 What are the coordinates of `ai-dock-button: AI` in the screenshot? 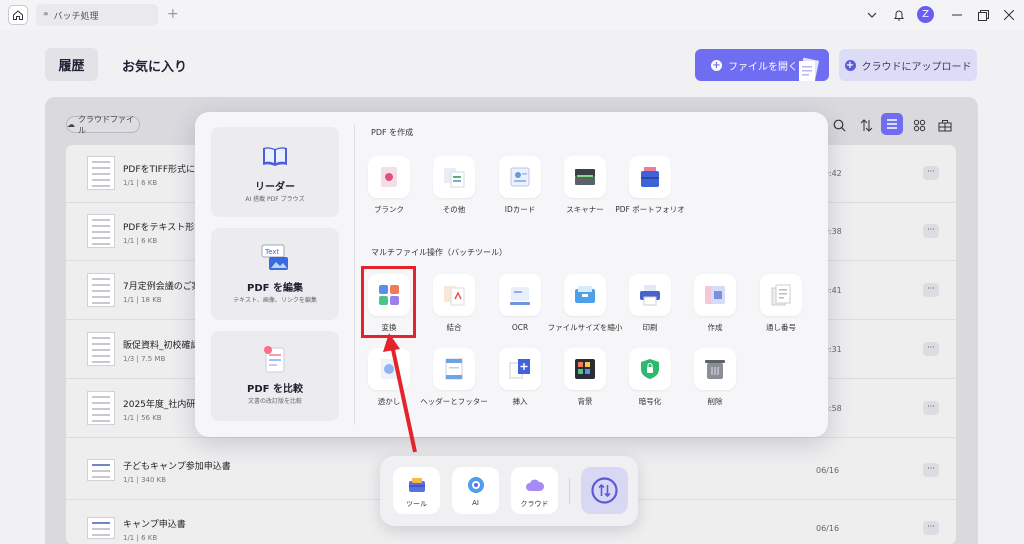 It's located at (475, 490).